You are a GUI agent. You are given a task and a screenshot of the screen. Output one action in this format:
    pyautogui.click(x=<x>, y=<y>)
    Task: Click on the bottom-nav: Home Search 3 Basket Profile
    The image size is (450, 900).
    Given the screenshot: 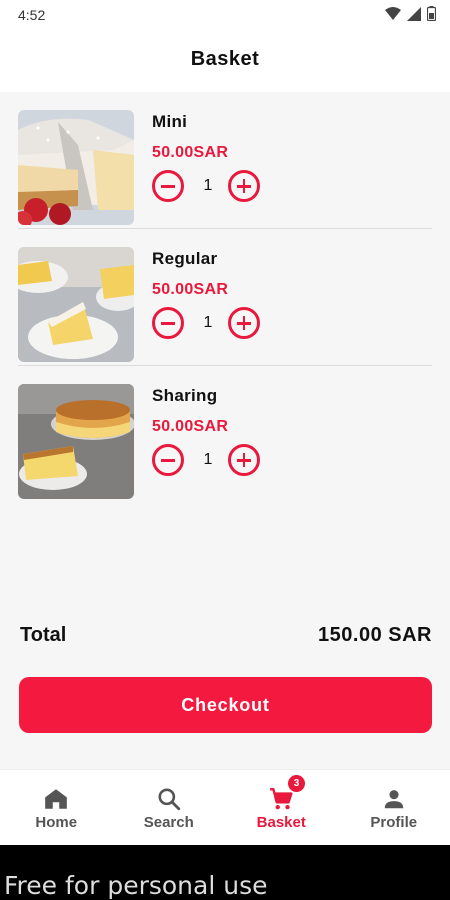 What is the action you would take?
    pyautogui.click(x=225, y=807)
    